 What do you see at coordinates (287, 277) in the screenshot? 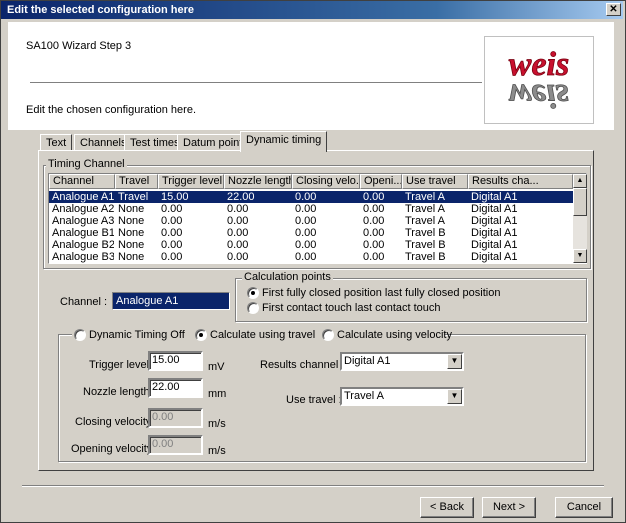
I see `calculation-points-legend: Calculation points` at bounding box center [287, 277].